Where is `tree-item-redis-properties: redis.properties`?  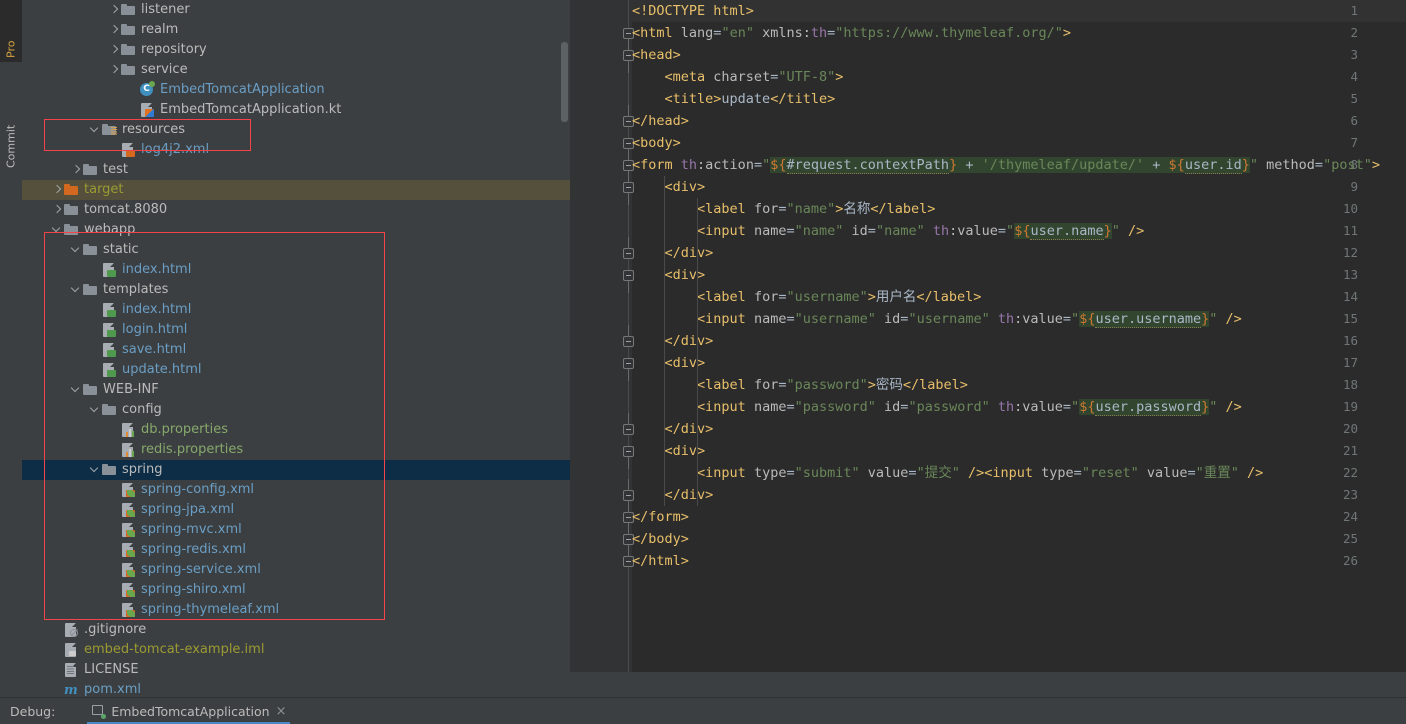 tree-item-redis-properties: redis.properties is located at coordinates (296, 450).